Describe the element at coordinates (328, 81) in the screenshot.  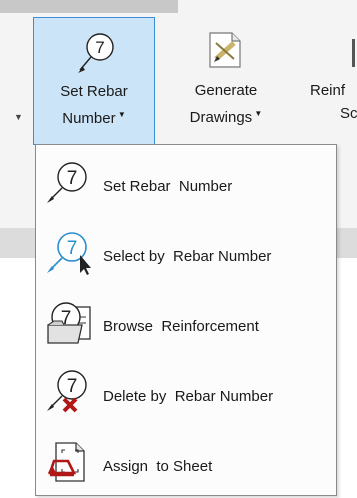
I see `reinforcement-schedule-button: Reinf Sc` at that location.